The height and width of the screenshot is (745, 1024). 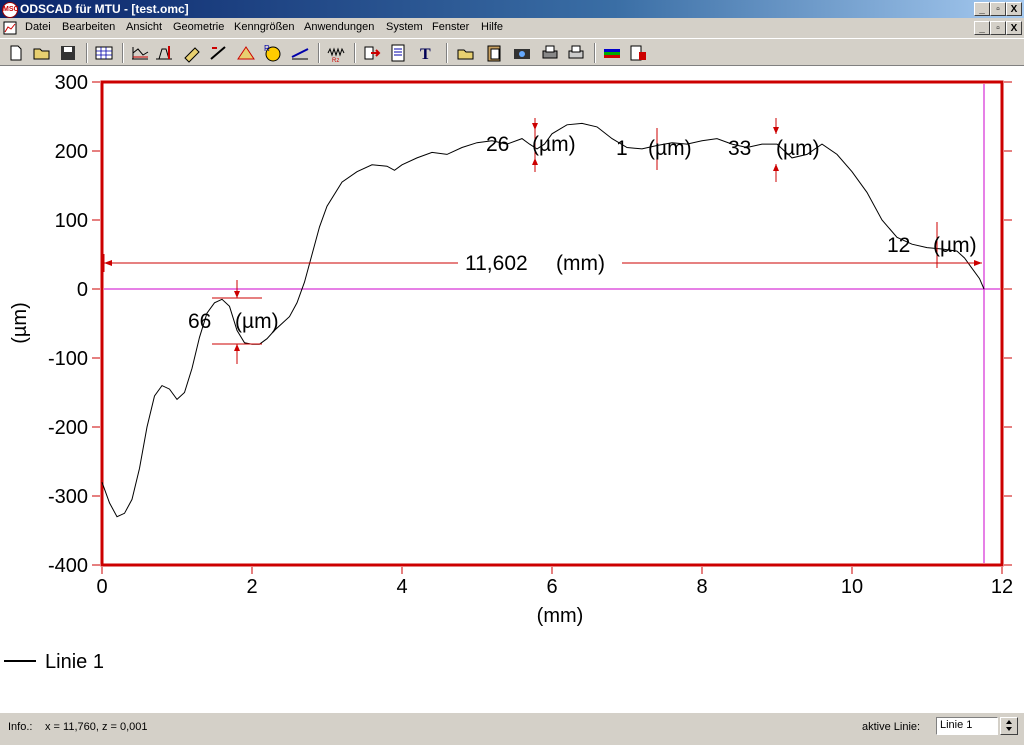 I want to click on export-arrow-icon, so click(x=372, y=53).